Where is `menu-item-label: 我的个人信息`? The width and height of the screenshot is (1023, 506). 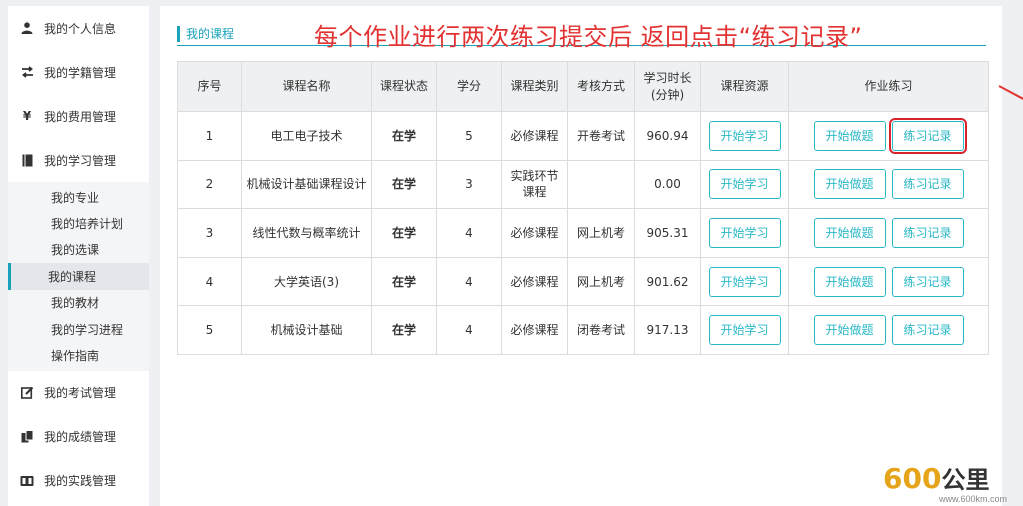 menu-item-label: 我的个人信息 is located at coordinates (80, 28).